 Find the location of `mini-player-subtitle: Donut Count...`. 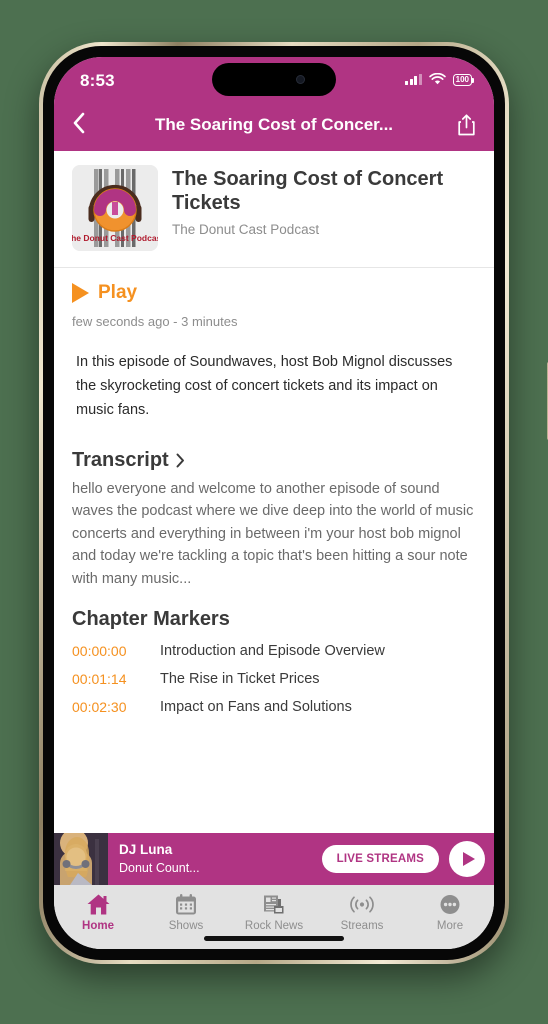

mini-player-subtitle: Donut Count... is located at coordinates (159, 867).